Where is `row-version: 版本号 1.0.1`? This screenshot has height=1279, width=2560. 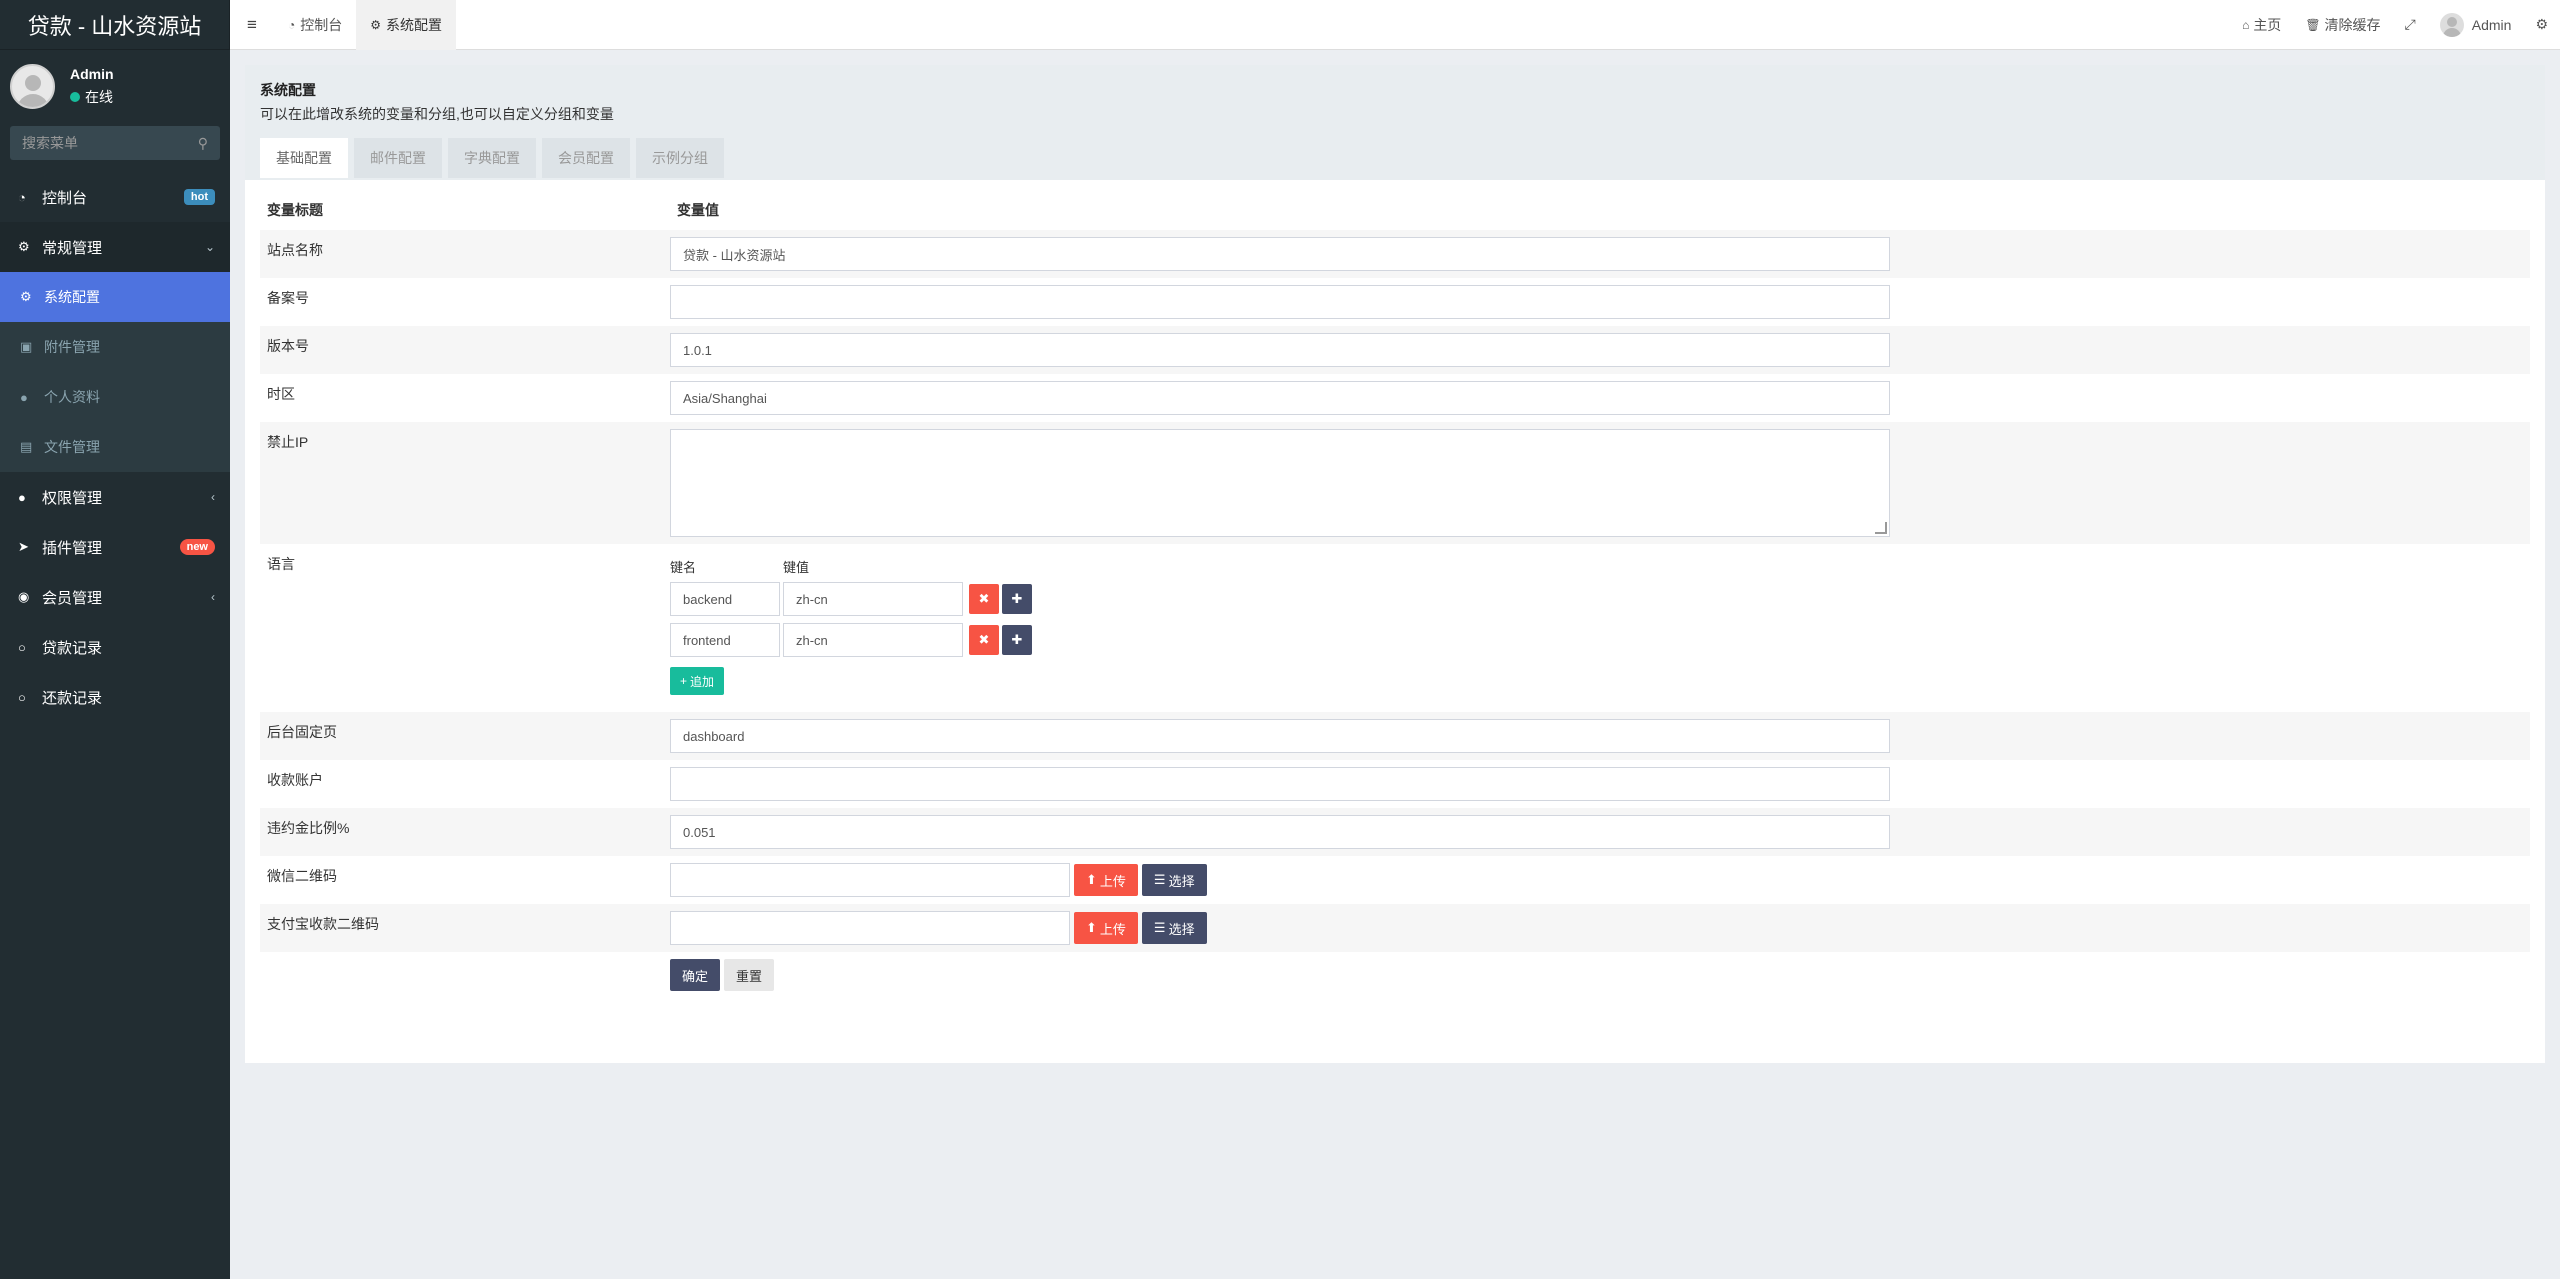
row-version: 版本号 1.0.1 is located at coordinates (1395, 350).